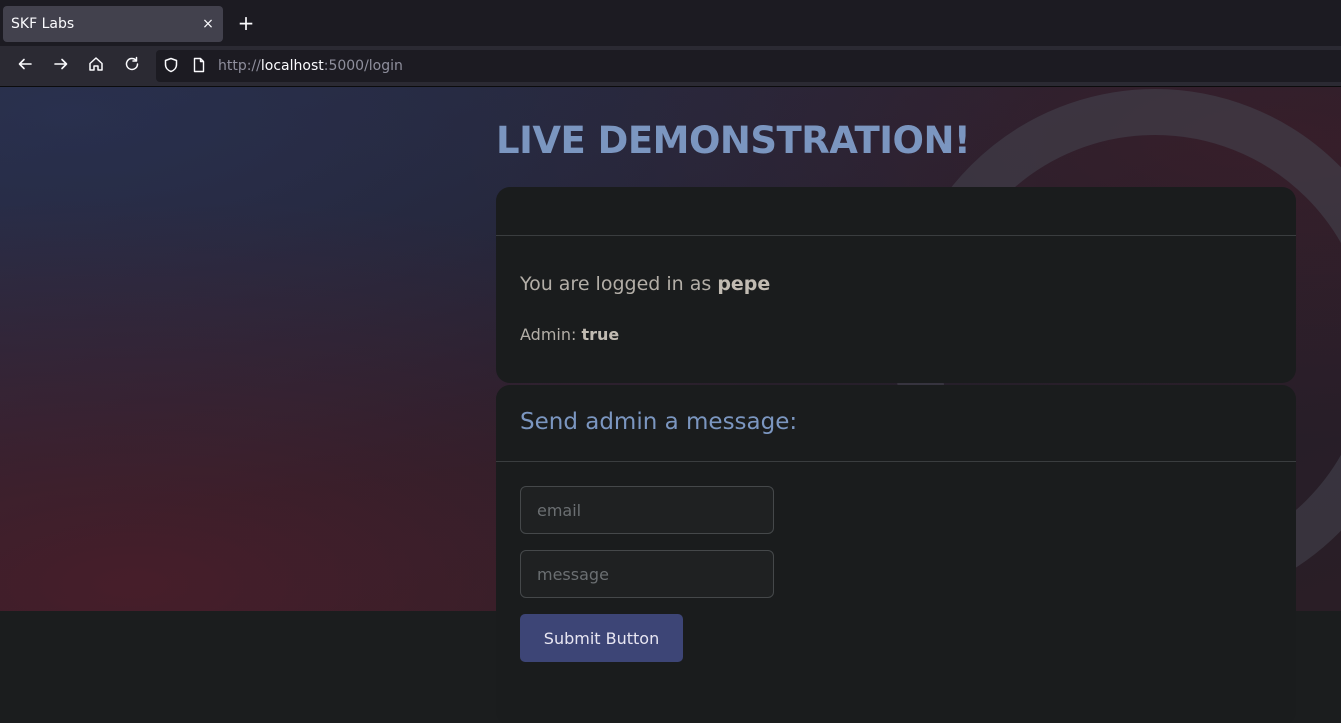 The height and width of the screenshot is (723, 1341). What do you see at coordinates (659, 422) in the screenshot?
I see `message-card-title: Send admin a message:` at bounding box center [659, 422].